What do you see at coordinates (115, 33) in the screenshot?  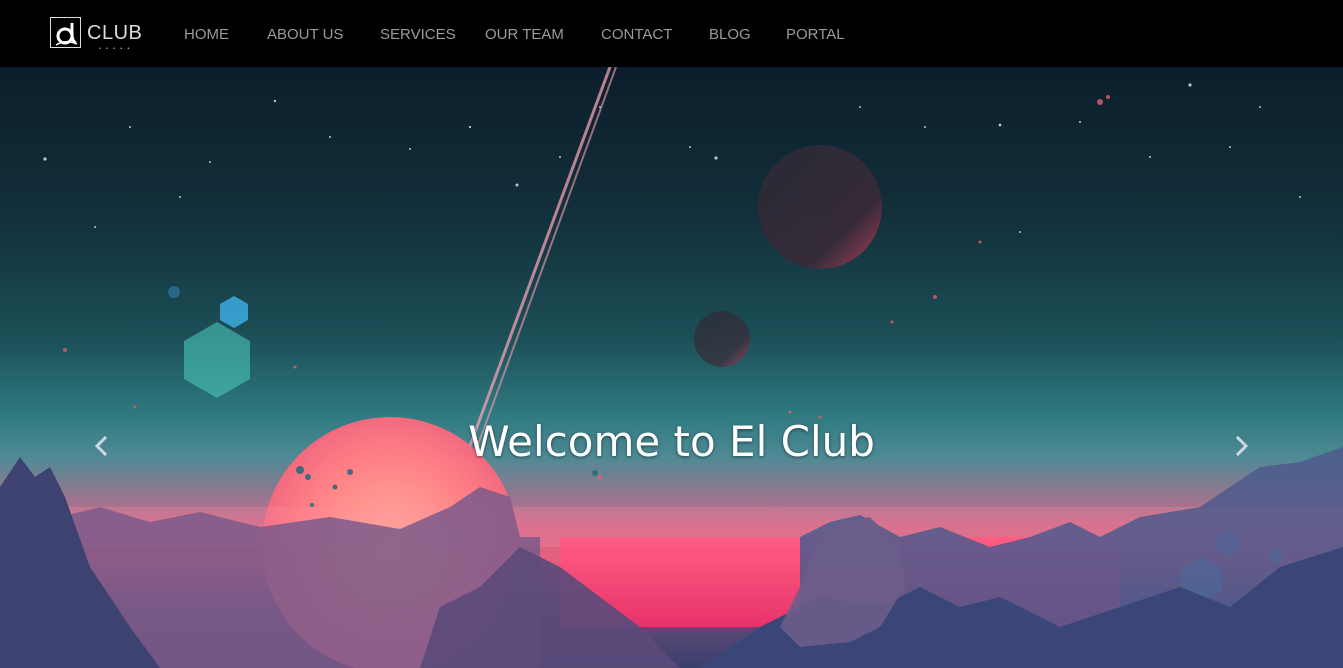 I see `logo-text: CLUB` at bounding box center [115, 33].